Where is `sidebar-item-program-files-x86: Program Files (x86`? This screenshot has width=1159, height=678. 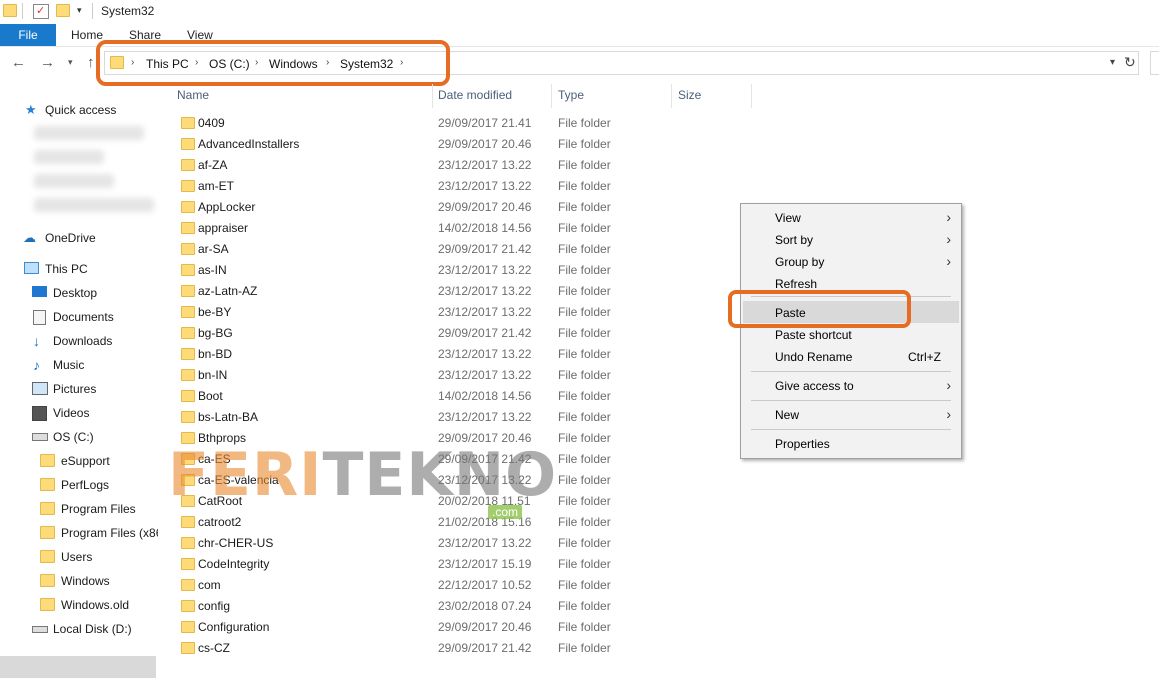 sidebar-item-program-files-x86: Program Files (x86 is located at coordinates (99, 533).